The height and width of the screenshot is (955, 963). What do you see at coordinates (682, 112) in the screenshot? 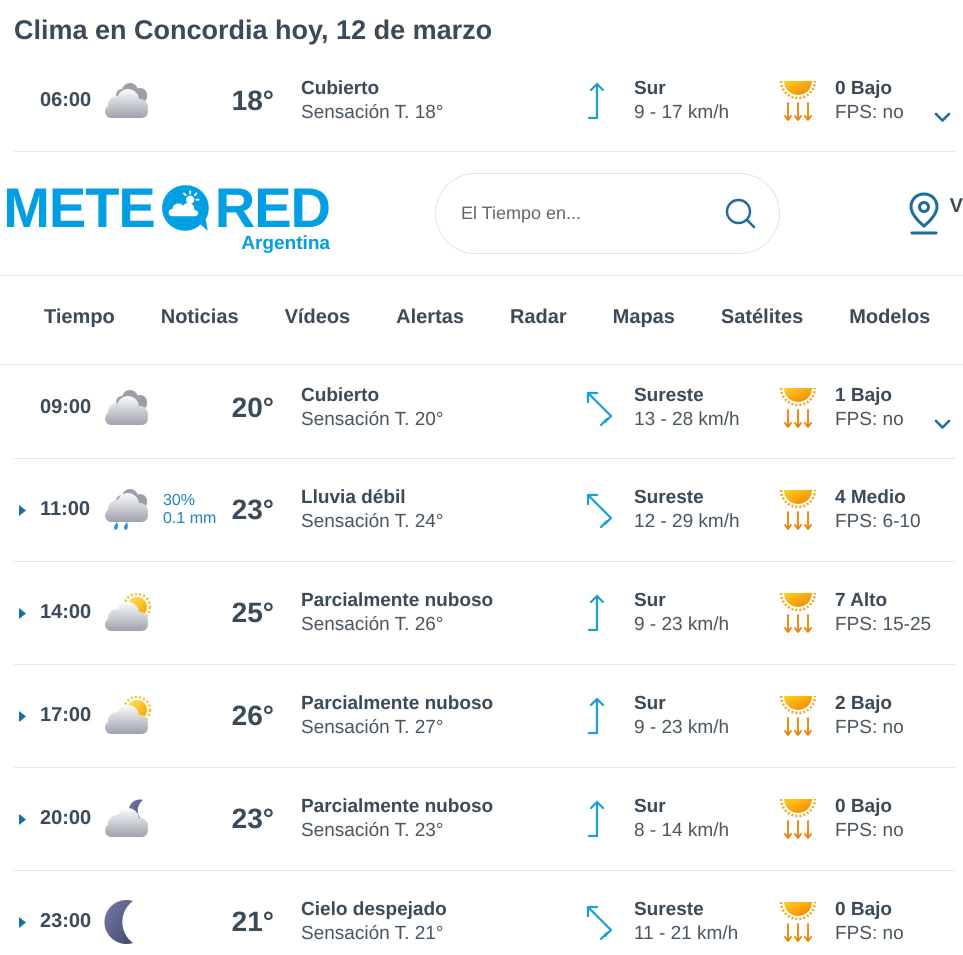
I see `wind-speed: 9 - 17 km/h` at bounding box center [682, 112].